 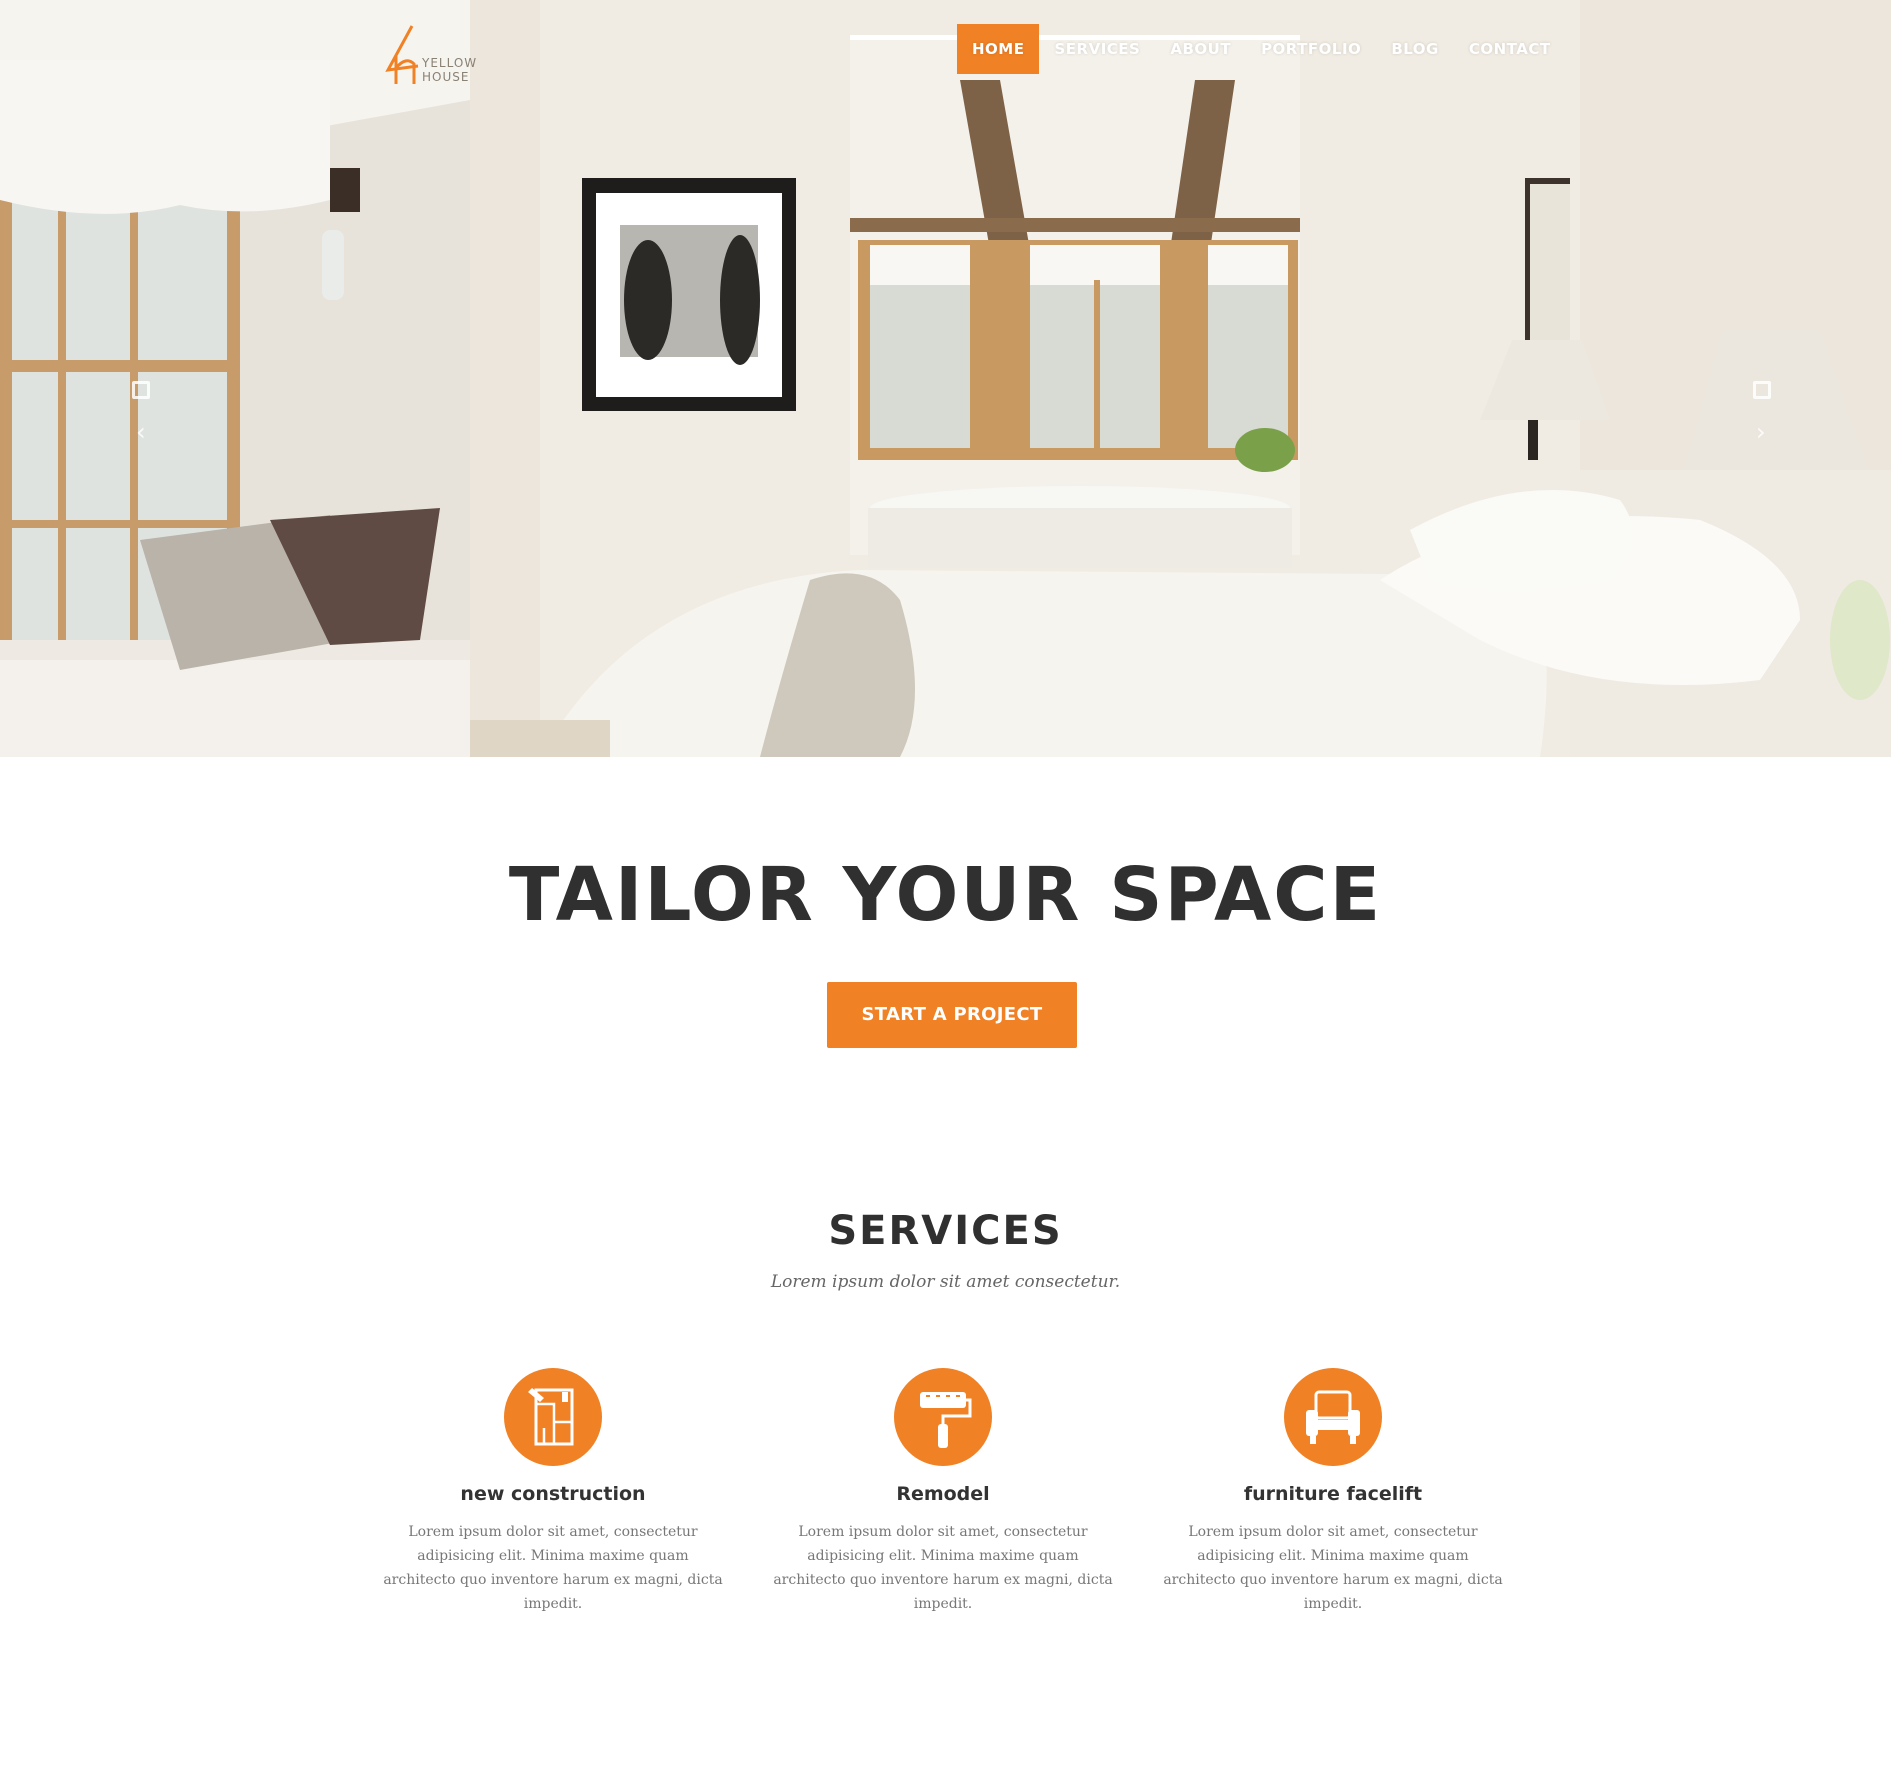 What do you see at coordinates (141, 432) in the screenshot?
I see `chevron-left-icon: ‹` at bounding box center [141, 432].